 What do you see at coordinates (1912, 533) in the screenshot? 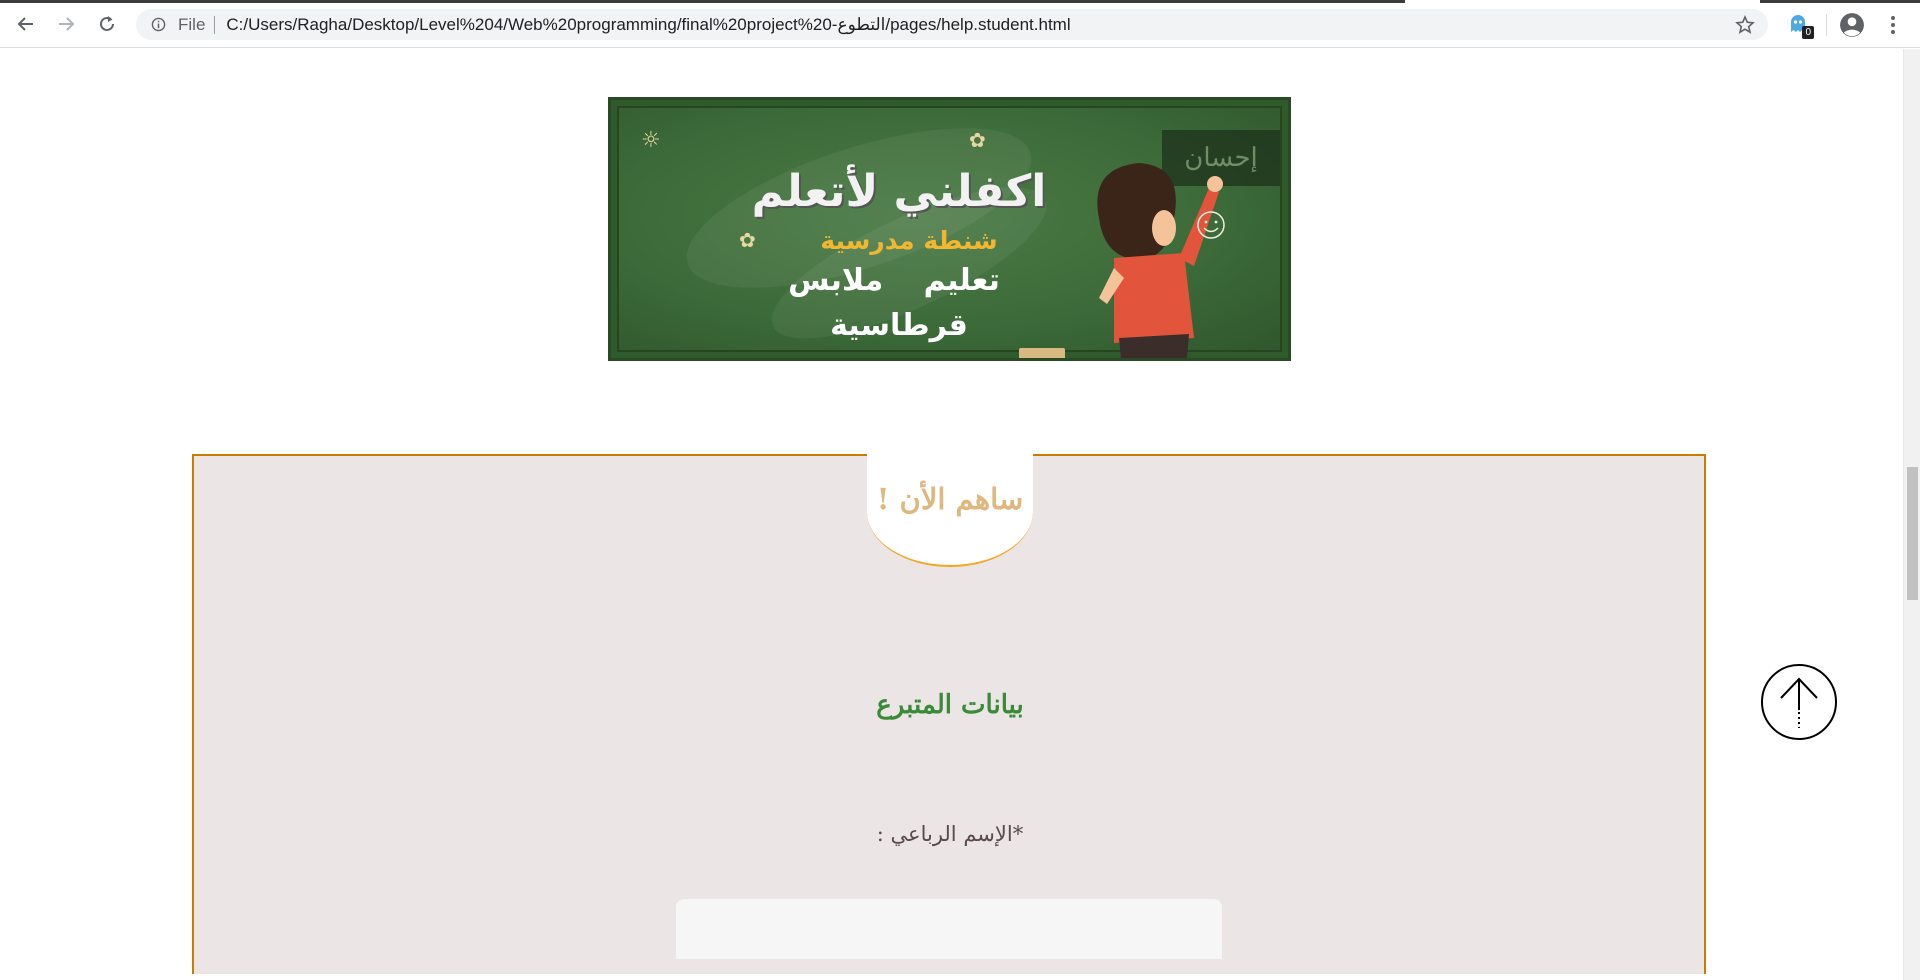
I see `scrollbar-thumb` at bounding box center [1912, 533].